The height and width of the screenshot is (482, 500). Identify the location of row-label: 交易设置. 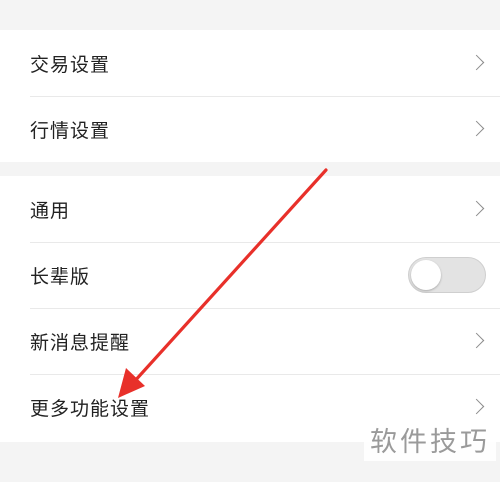
(70, 64).